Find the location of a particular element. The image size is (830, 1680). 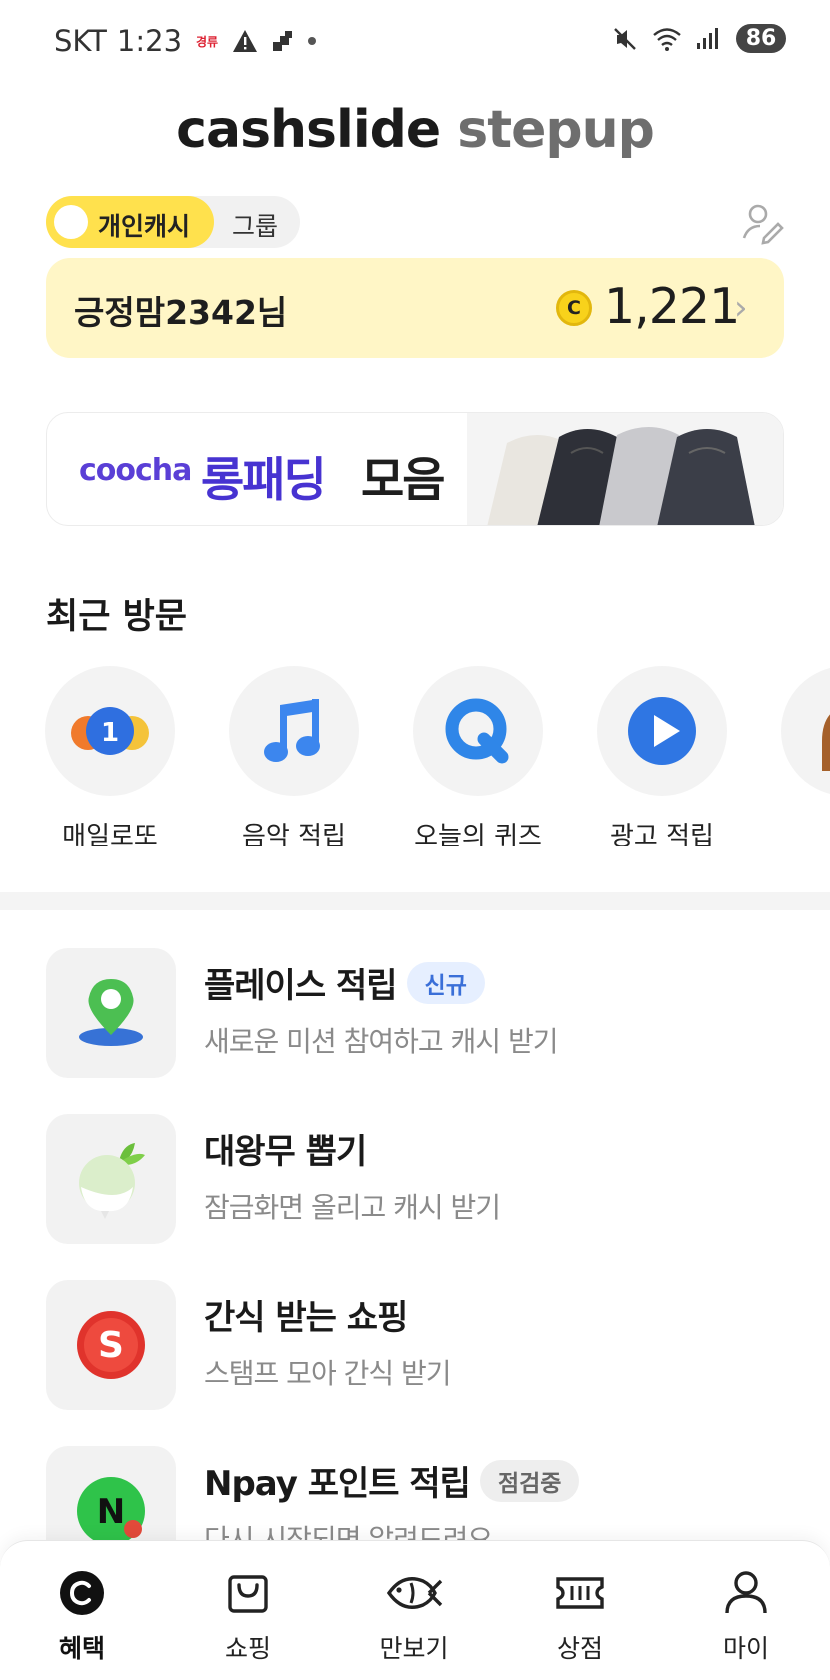

data-icon is located at coordinates (283, 41).